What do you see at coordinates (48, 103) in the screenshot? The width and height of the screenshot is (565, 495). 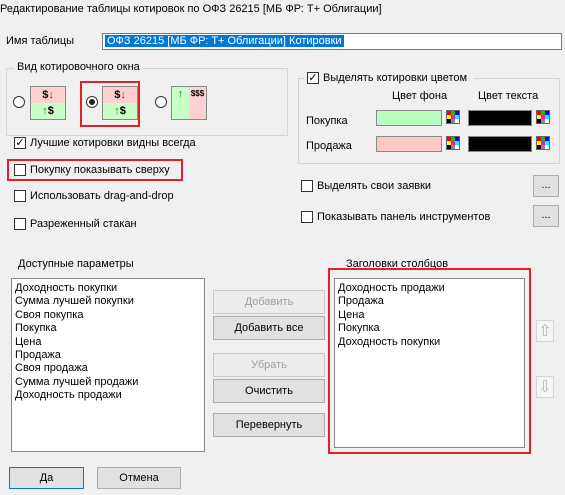 I see `view-icon-standard: $↓ ↑$` at bounding box center [48, 103].